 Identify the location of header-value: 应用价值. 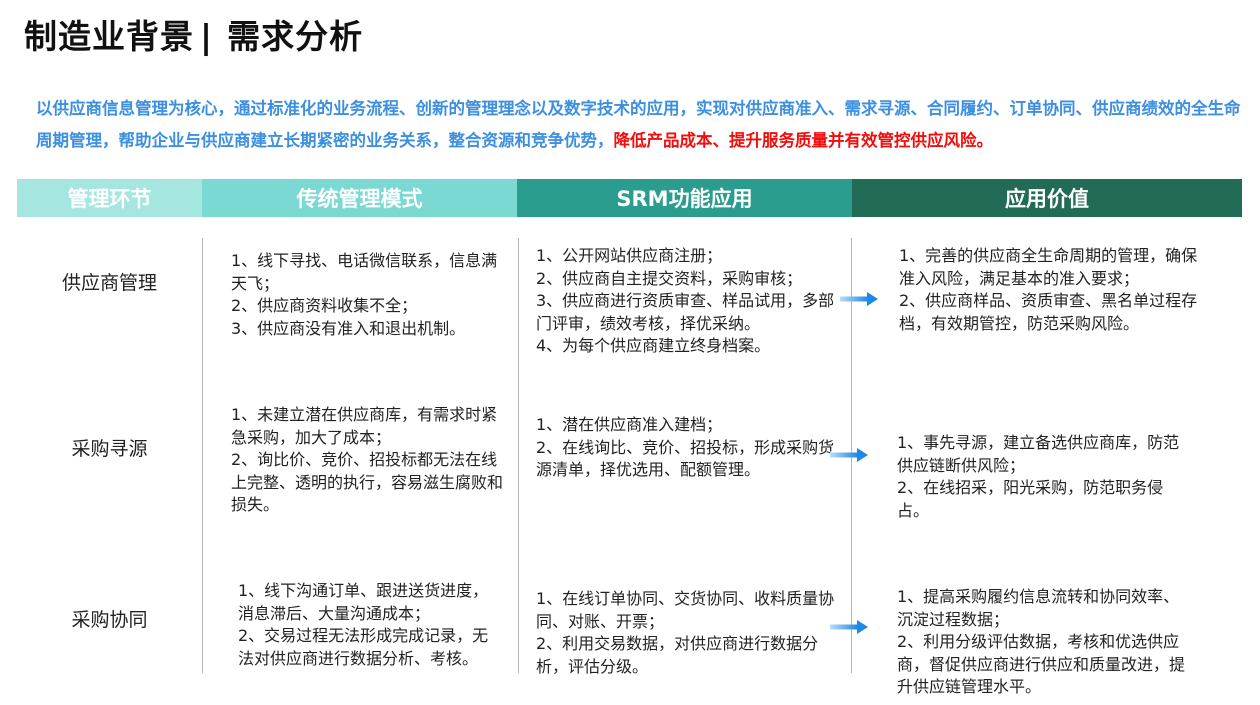
(1047, 198).